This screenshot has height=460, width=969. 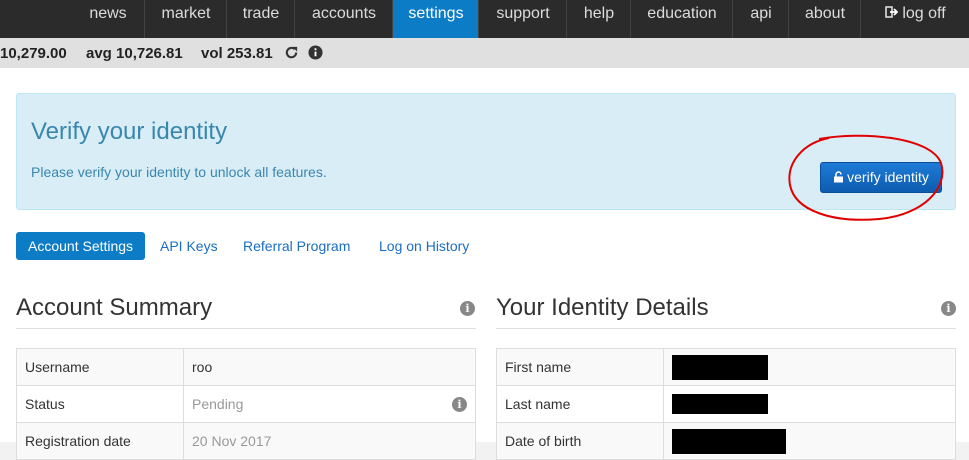 I want to click on nav-news: news, so click(x=108, y=19).